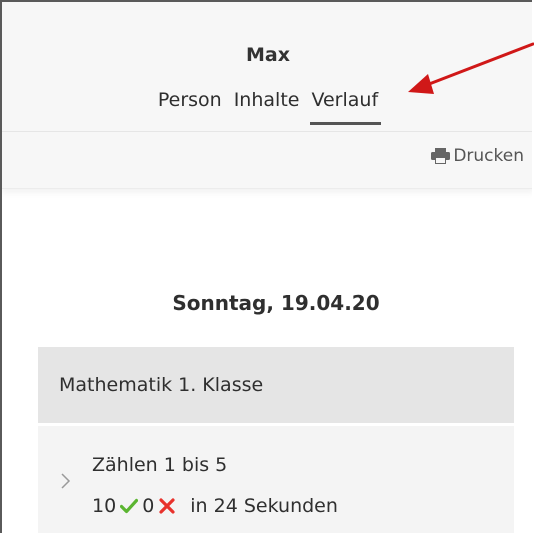  What do you see at coordinates (129, 506) in the screenshot?
I see `check-icon` at bounding box center [129, 506].